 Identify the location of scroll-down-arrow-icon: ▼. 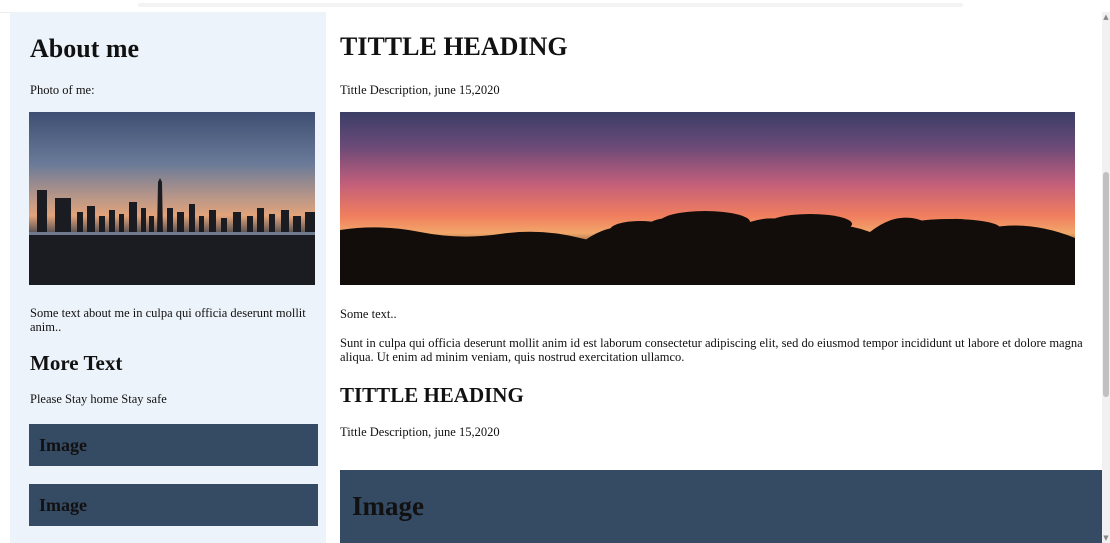
(1106, 538).